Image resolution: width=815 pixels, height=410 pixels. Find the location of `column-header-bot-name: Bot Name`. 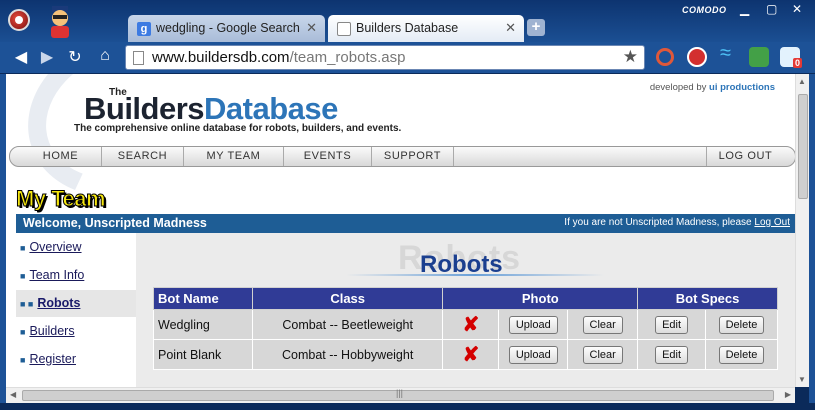

column-header-bot-name: Bot Name is located at coordinates (203, 298).